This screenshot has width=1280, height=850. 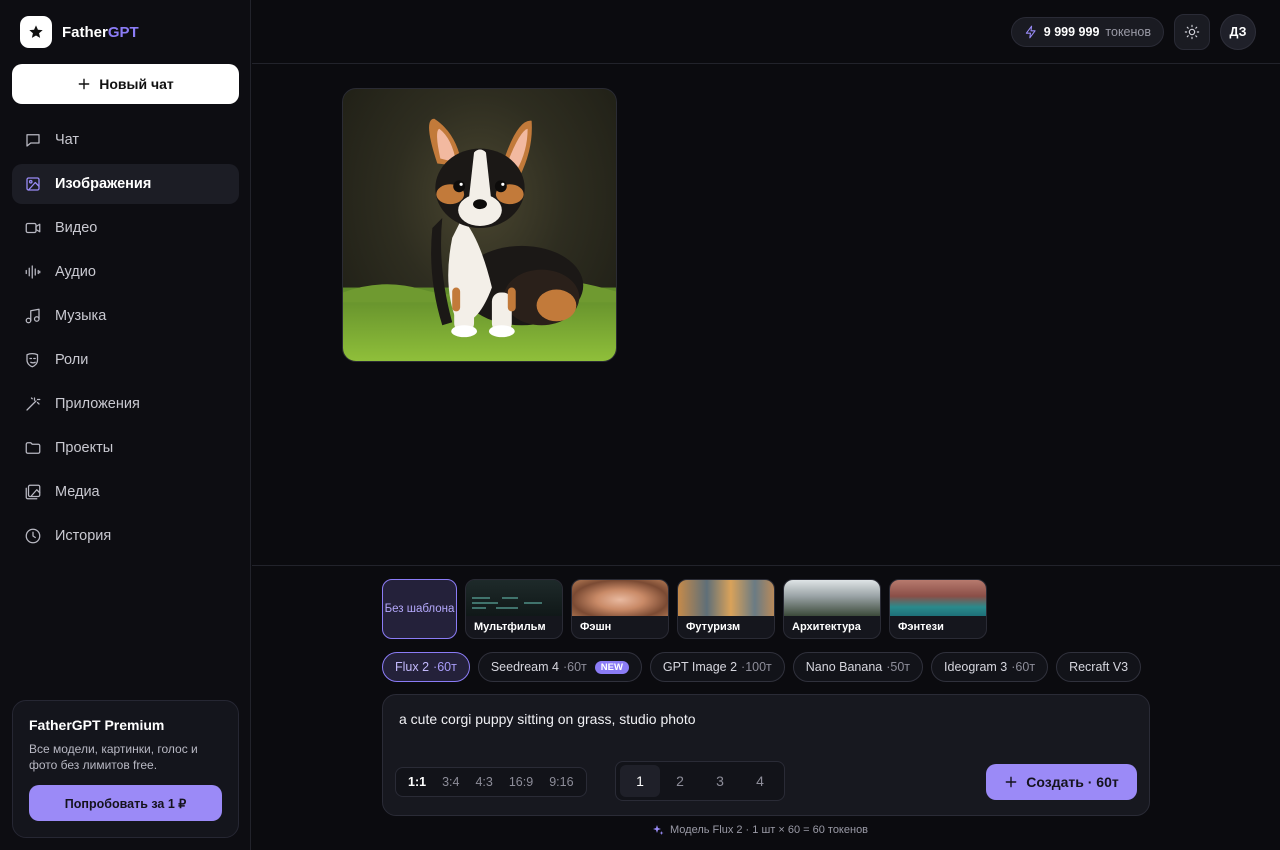 I want to click on sidebar-item-roles: Роли, so click(x=125, y=360).